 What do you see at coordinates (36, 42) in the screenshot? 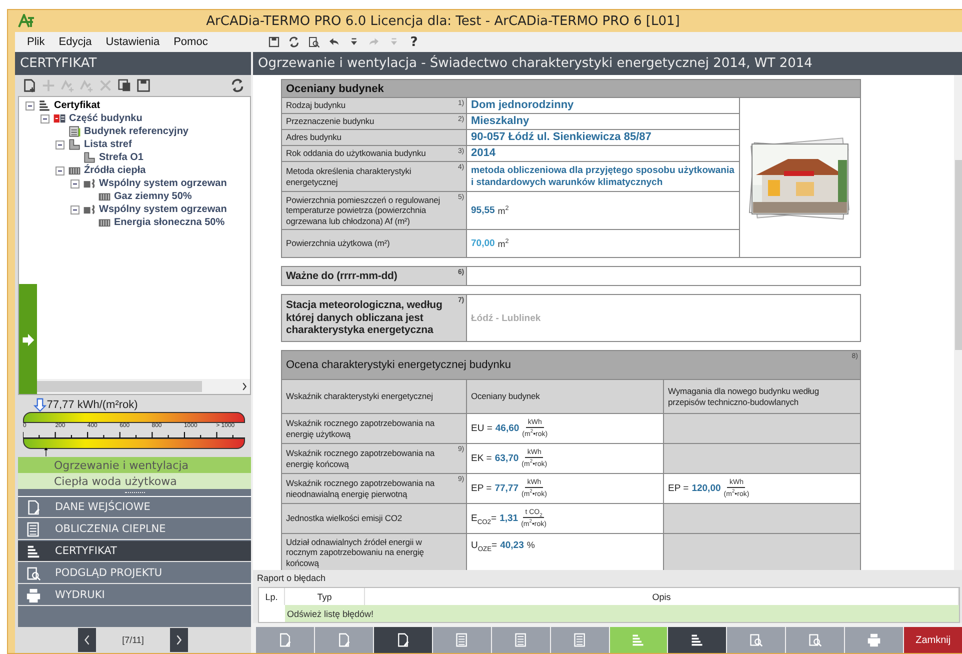
I see `menu-item: Plik` at bounding box center [36, 42].